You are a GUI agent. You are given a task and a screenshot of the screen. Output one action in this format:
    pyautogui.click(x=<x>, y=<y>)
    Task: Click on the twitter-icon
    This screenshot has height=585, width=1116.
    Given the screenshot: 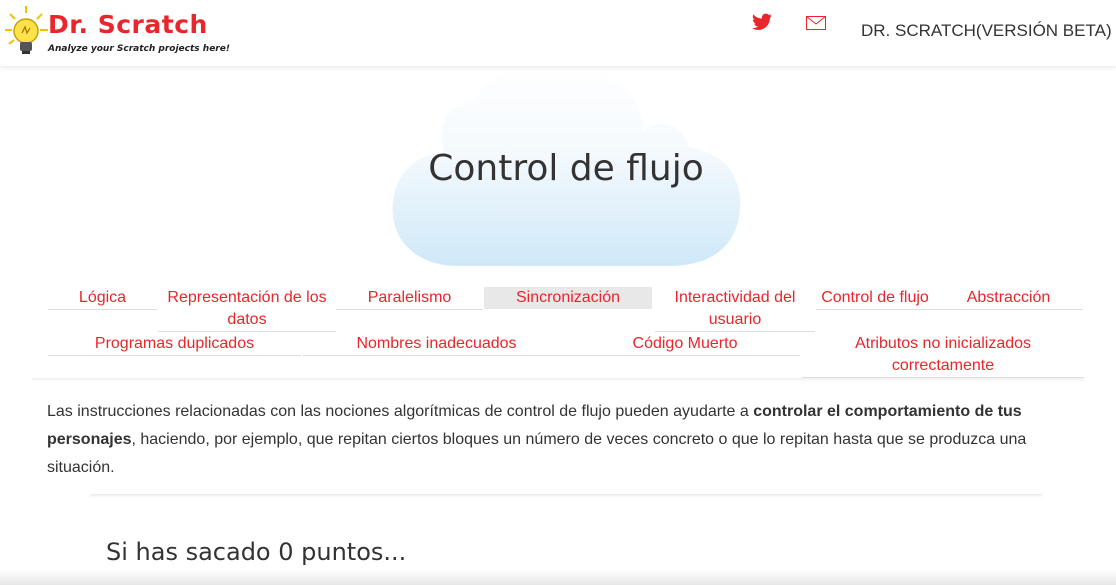 What is the action you would take?
    pyautogui.click(x=762, y=22)
    